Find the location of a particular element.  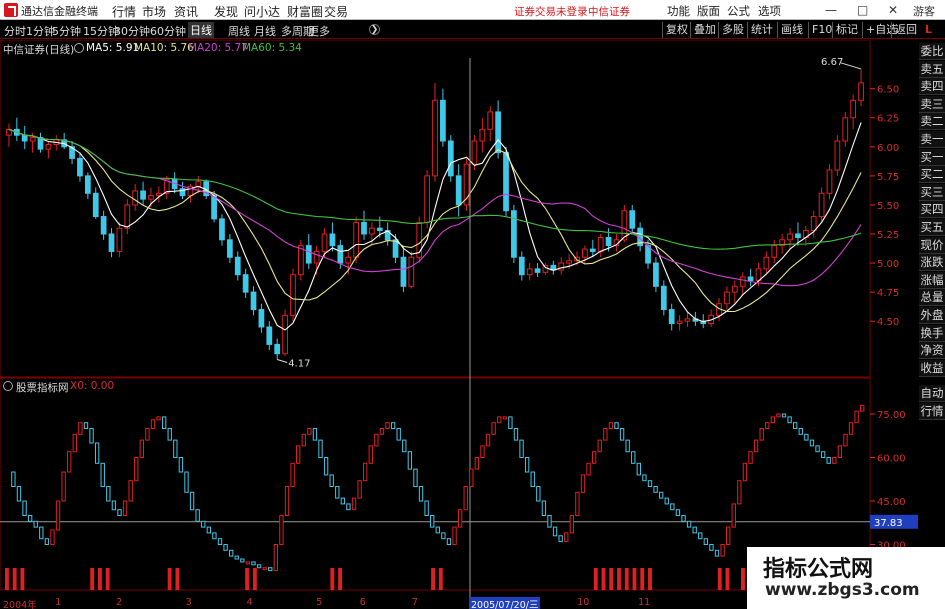

menu-2: 资讯 is located at coordinates (186, 11).